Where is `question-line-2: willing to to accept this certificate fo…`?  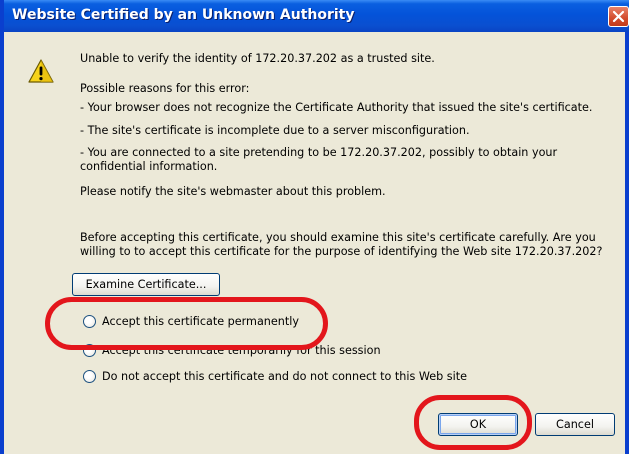
question-line-2: willing to to accept this certificate fo… is located at coordinates (341, 251).